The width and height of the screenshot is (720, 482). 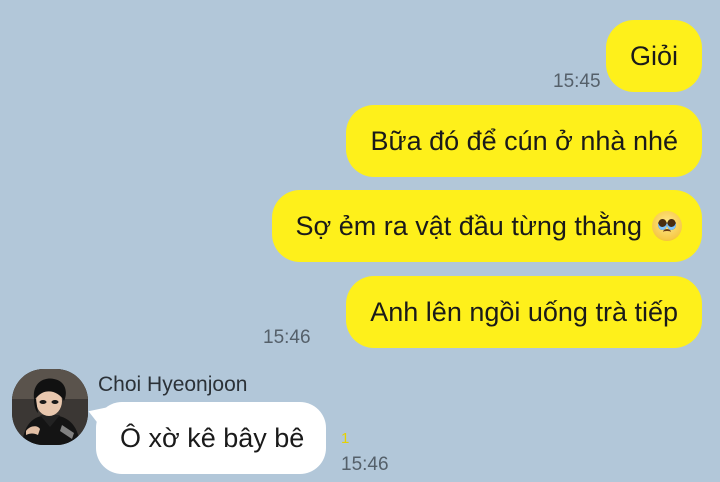 I want to click on outgoing-message-bubble: Anh lên ngồi uống trà tiếp, so click(x=524, y=312).